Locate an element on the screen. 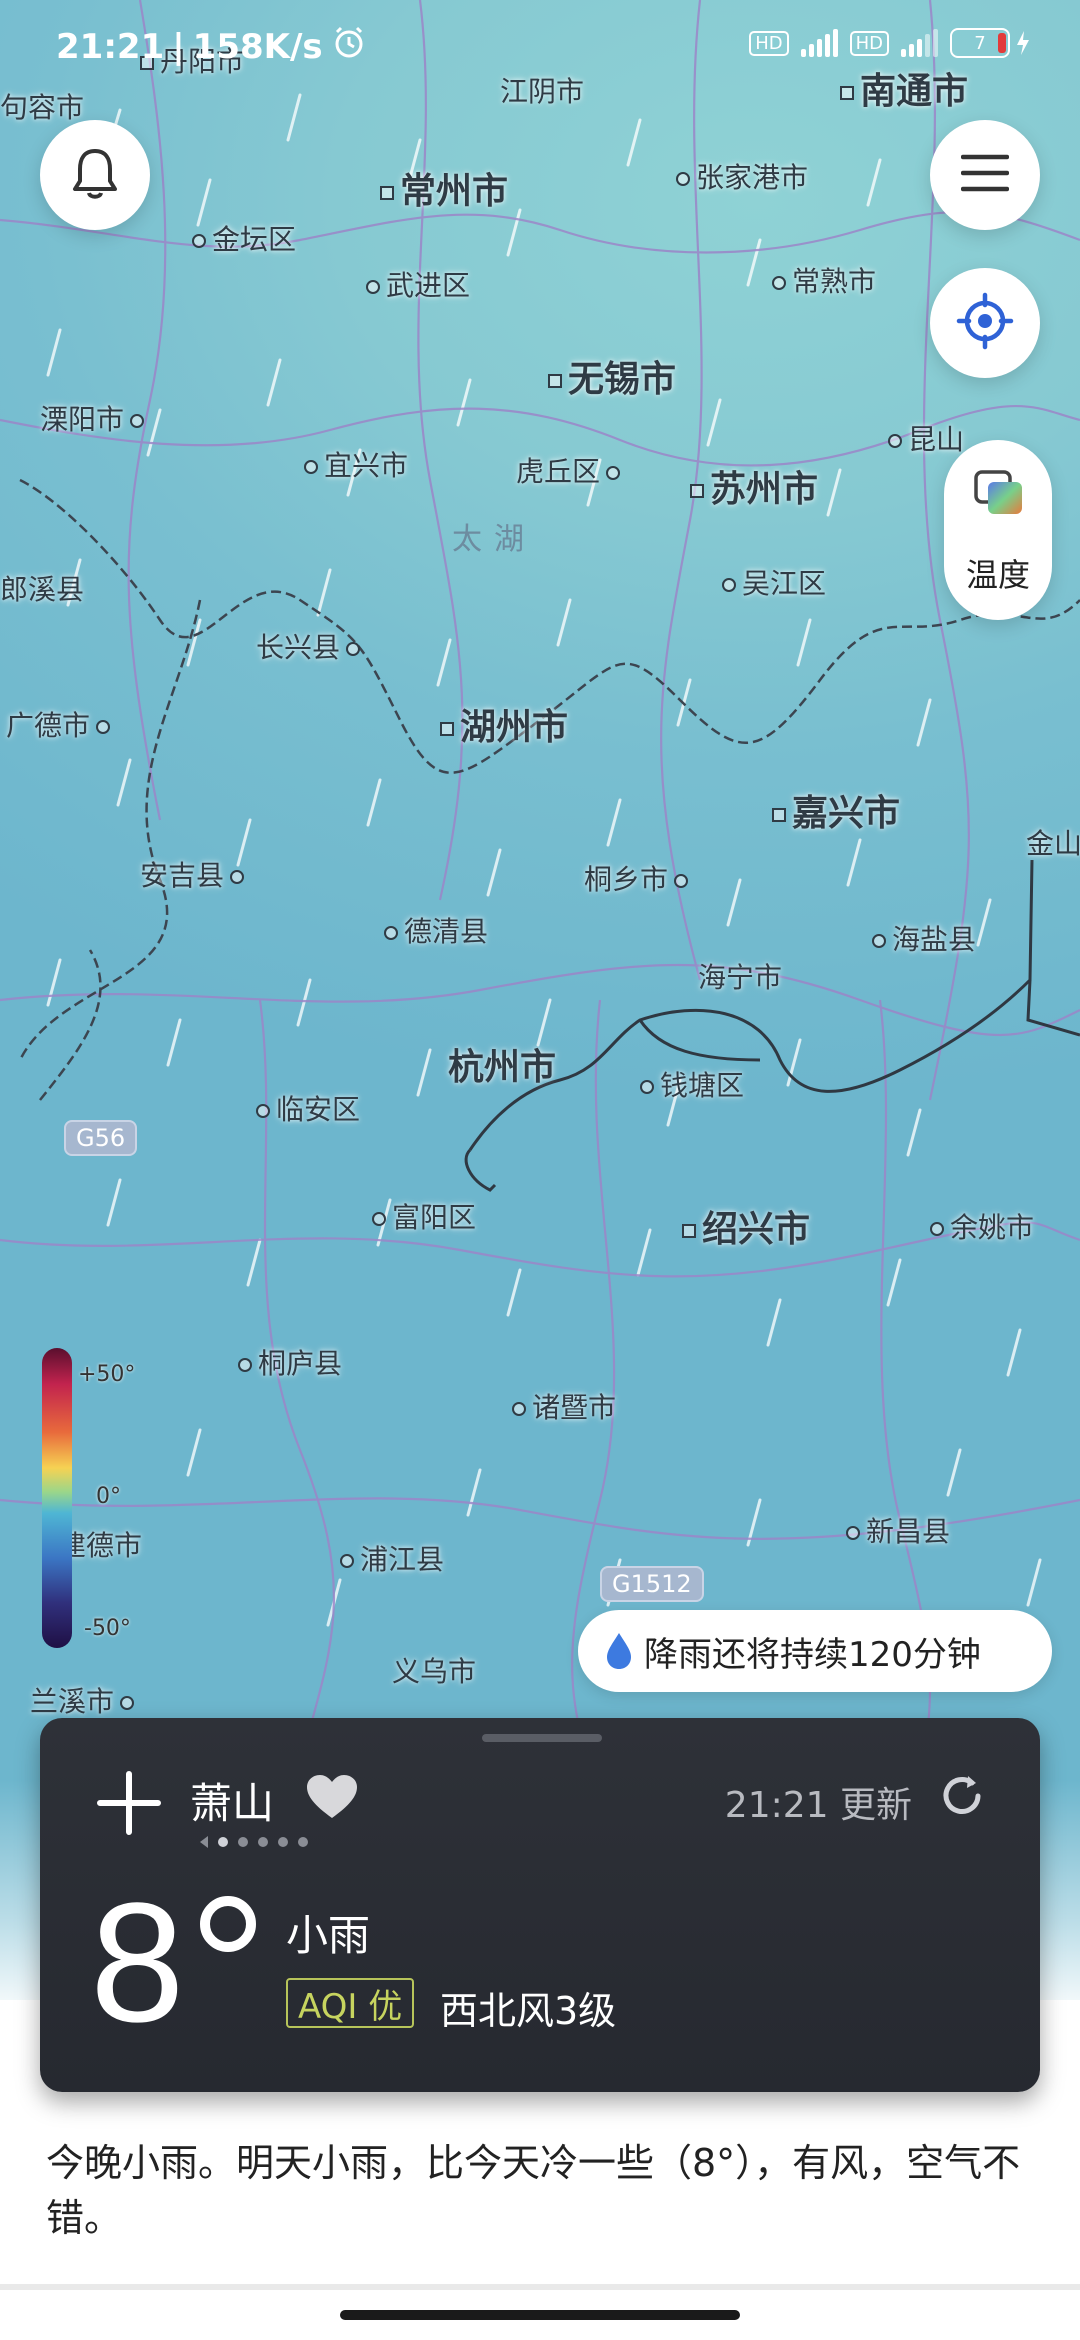  place-label: 安吉县 is located at coordinates (192, 874).